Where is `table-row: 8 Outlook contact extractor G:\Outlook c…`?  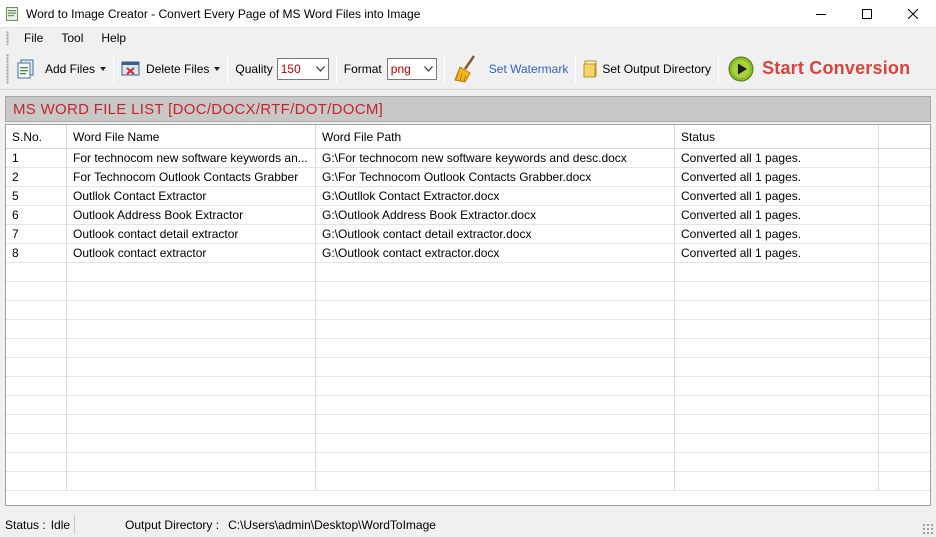
table-row: 8 Outlook contact extractor G:\Outlook c… is located at coordinates (468, 253).